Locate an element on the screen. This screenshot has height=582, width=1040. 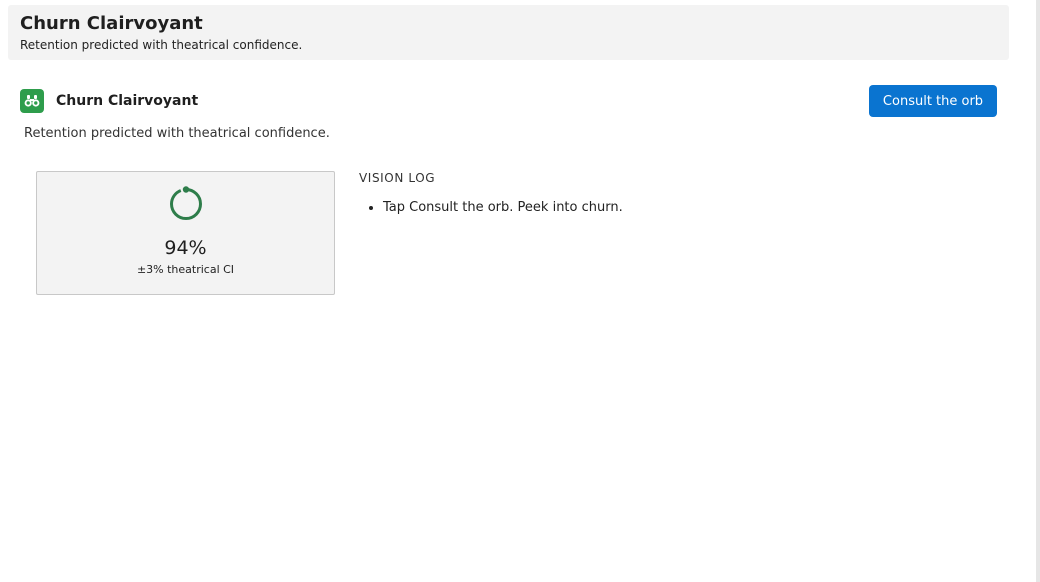
orb-ring-arc is located at coordinates (186, 204).